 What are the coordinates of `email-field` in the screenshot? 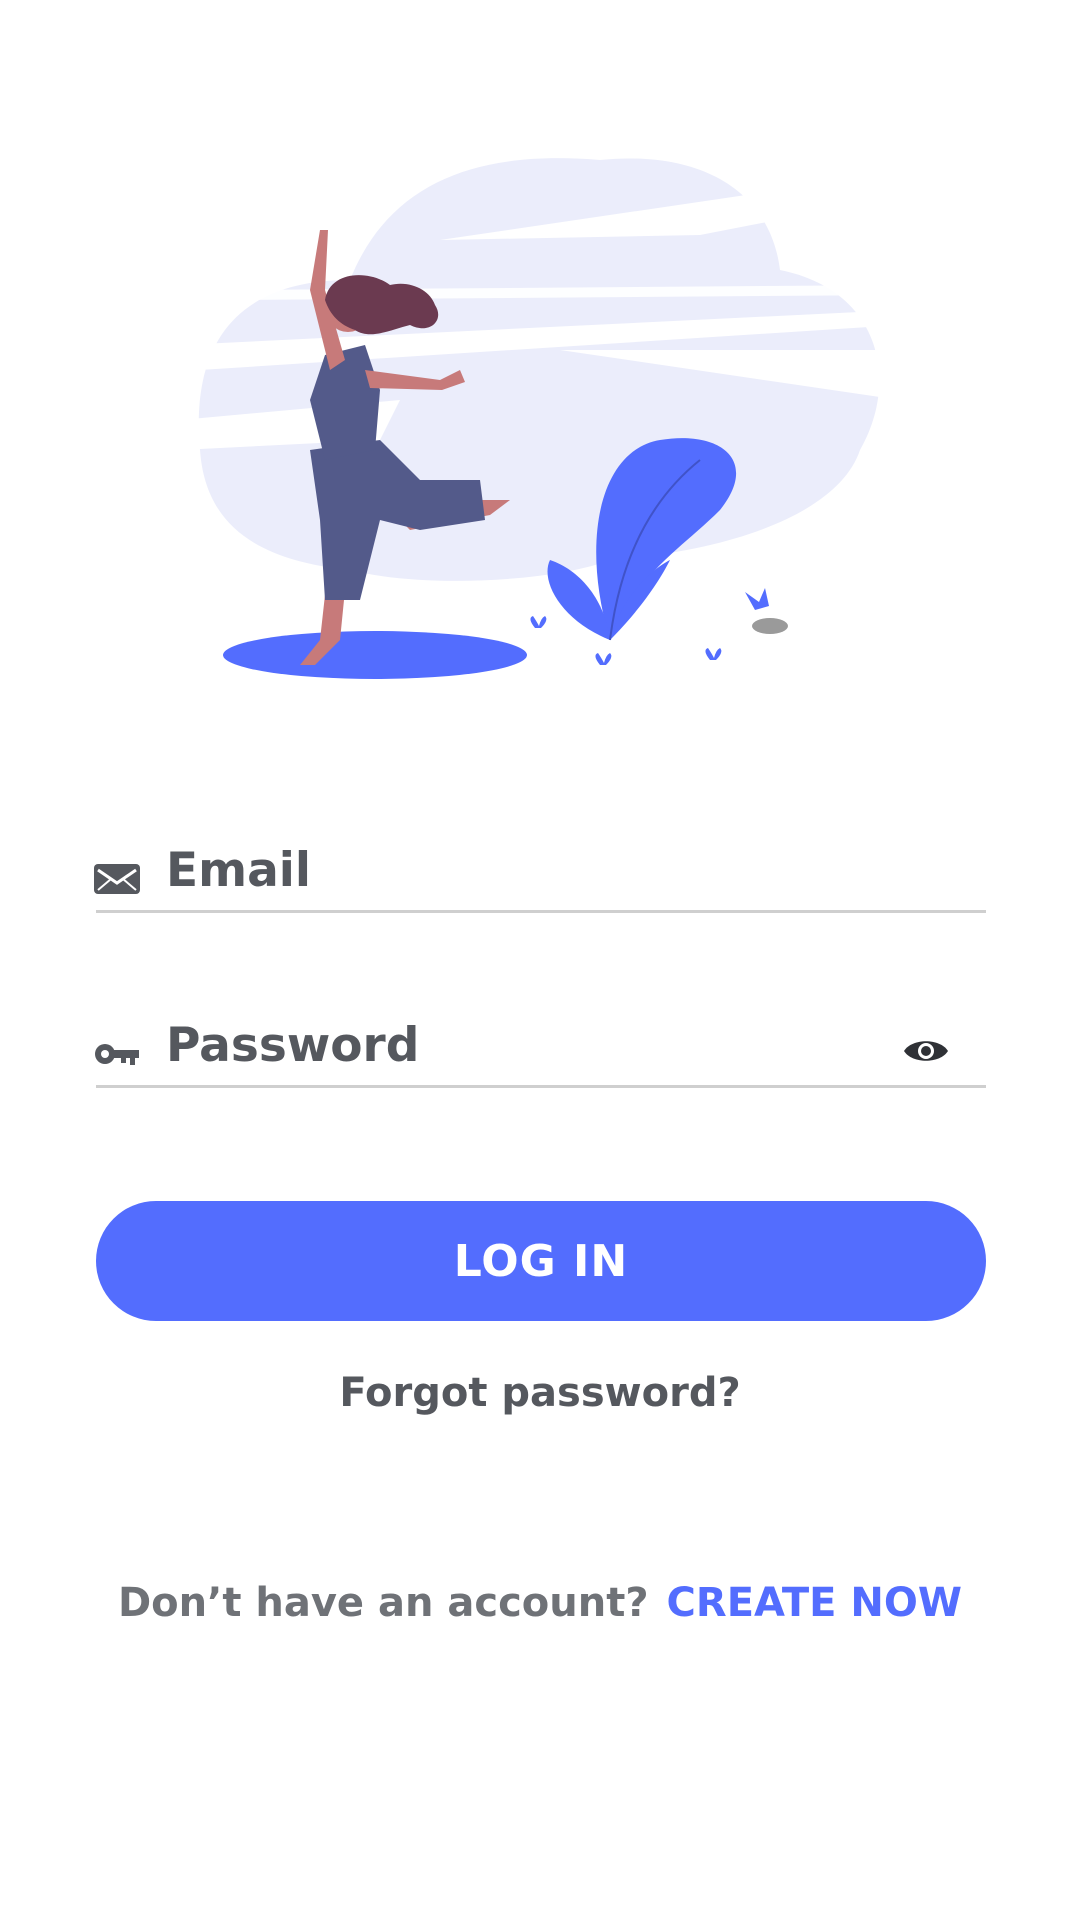 It's located at (540, 876).